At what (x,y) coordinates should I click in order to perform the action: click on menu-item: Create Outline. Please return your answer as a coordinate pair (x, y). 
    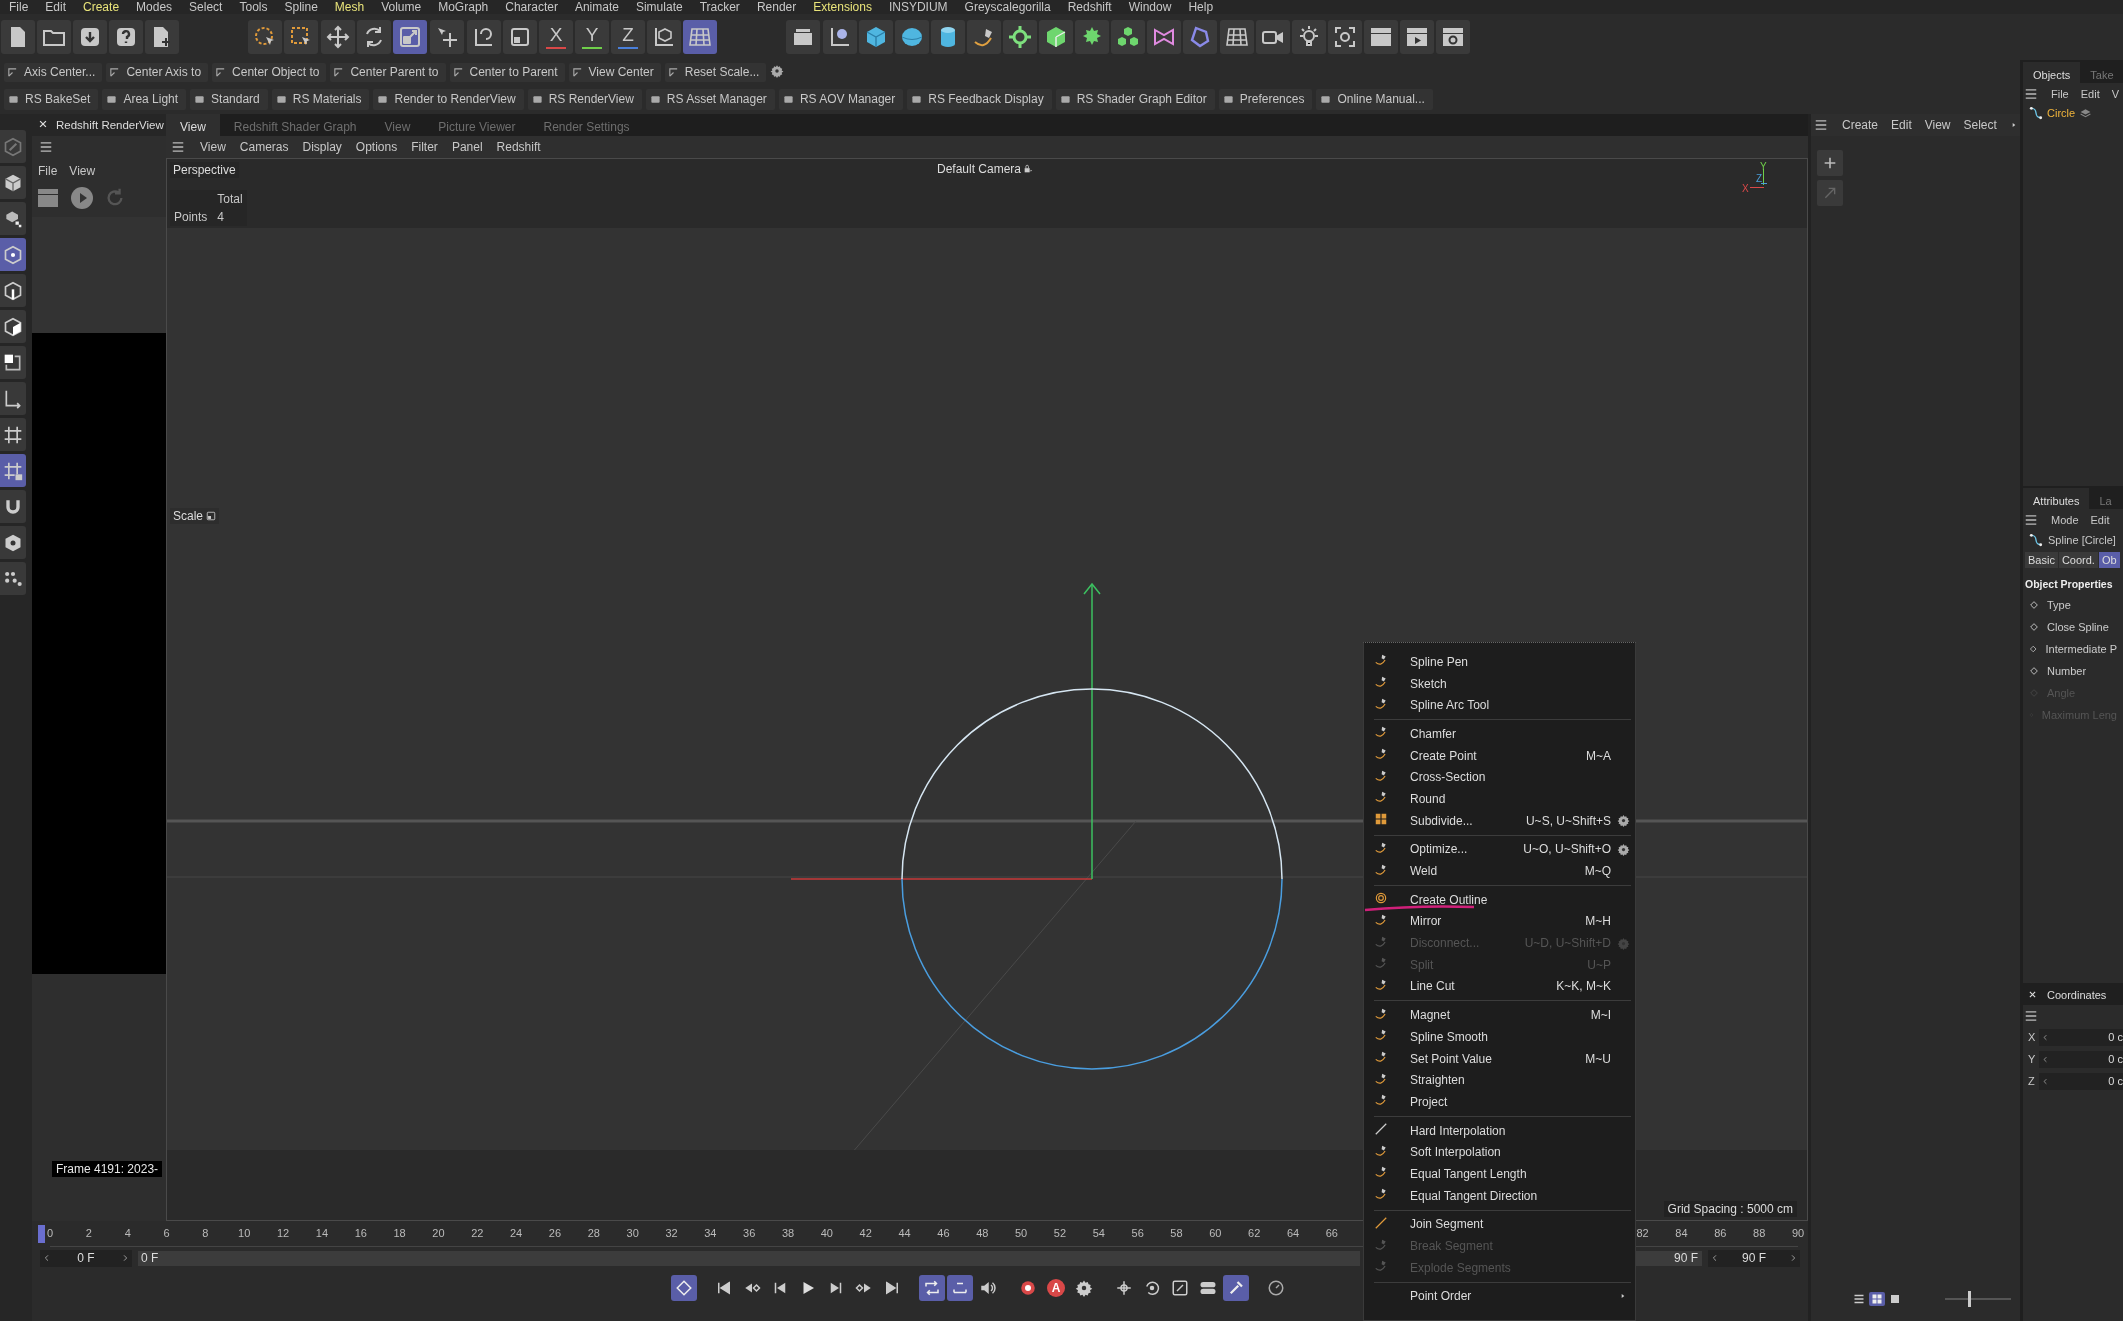
    Looking at the image, I should click on (1499, 899).